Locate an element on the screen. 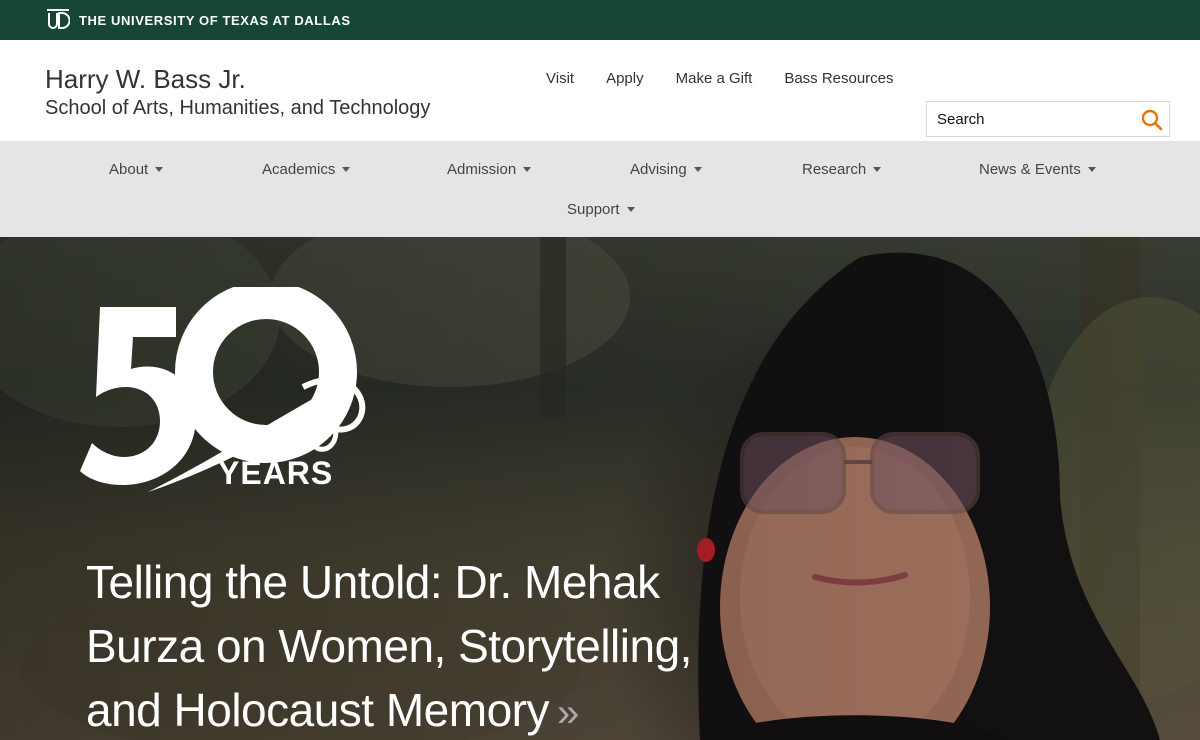 This screenshot has width=1200, height=740. search-box is located at coordinates (1048, 119).